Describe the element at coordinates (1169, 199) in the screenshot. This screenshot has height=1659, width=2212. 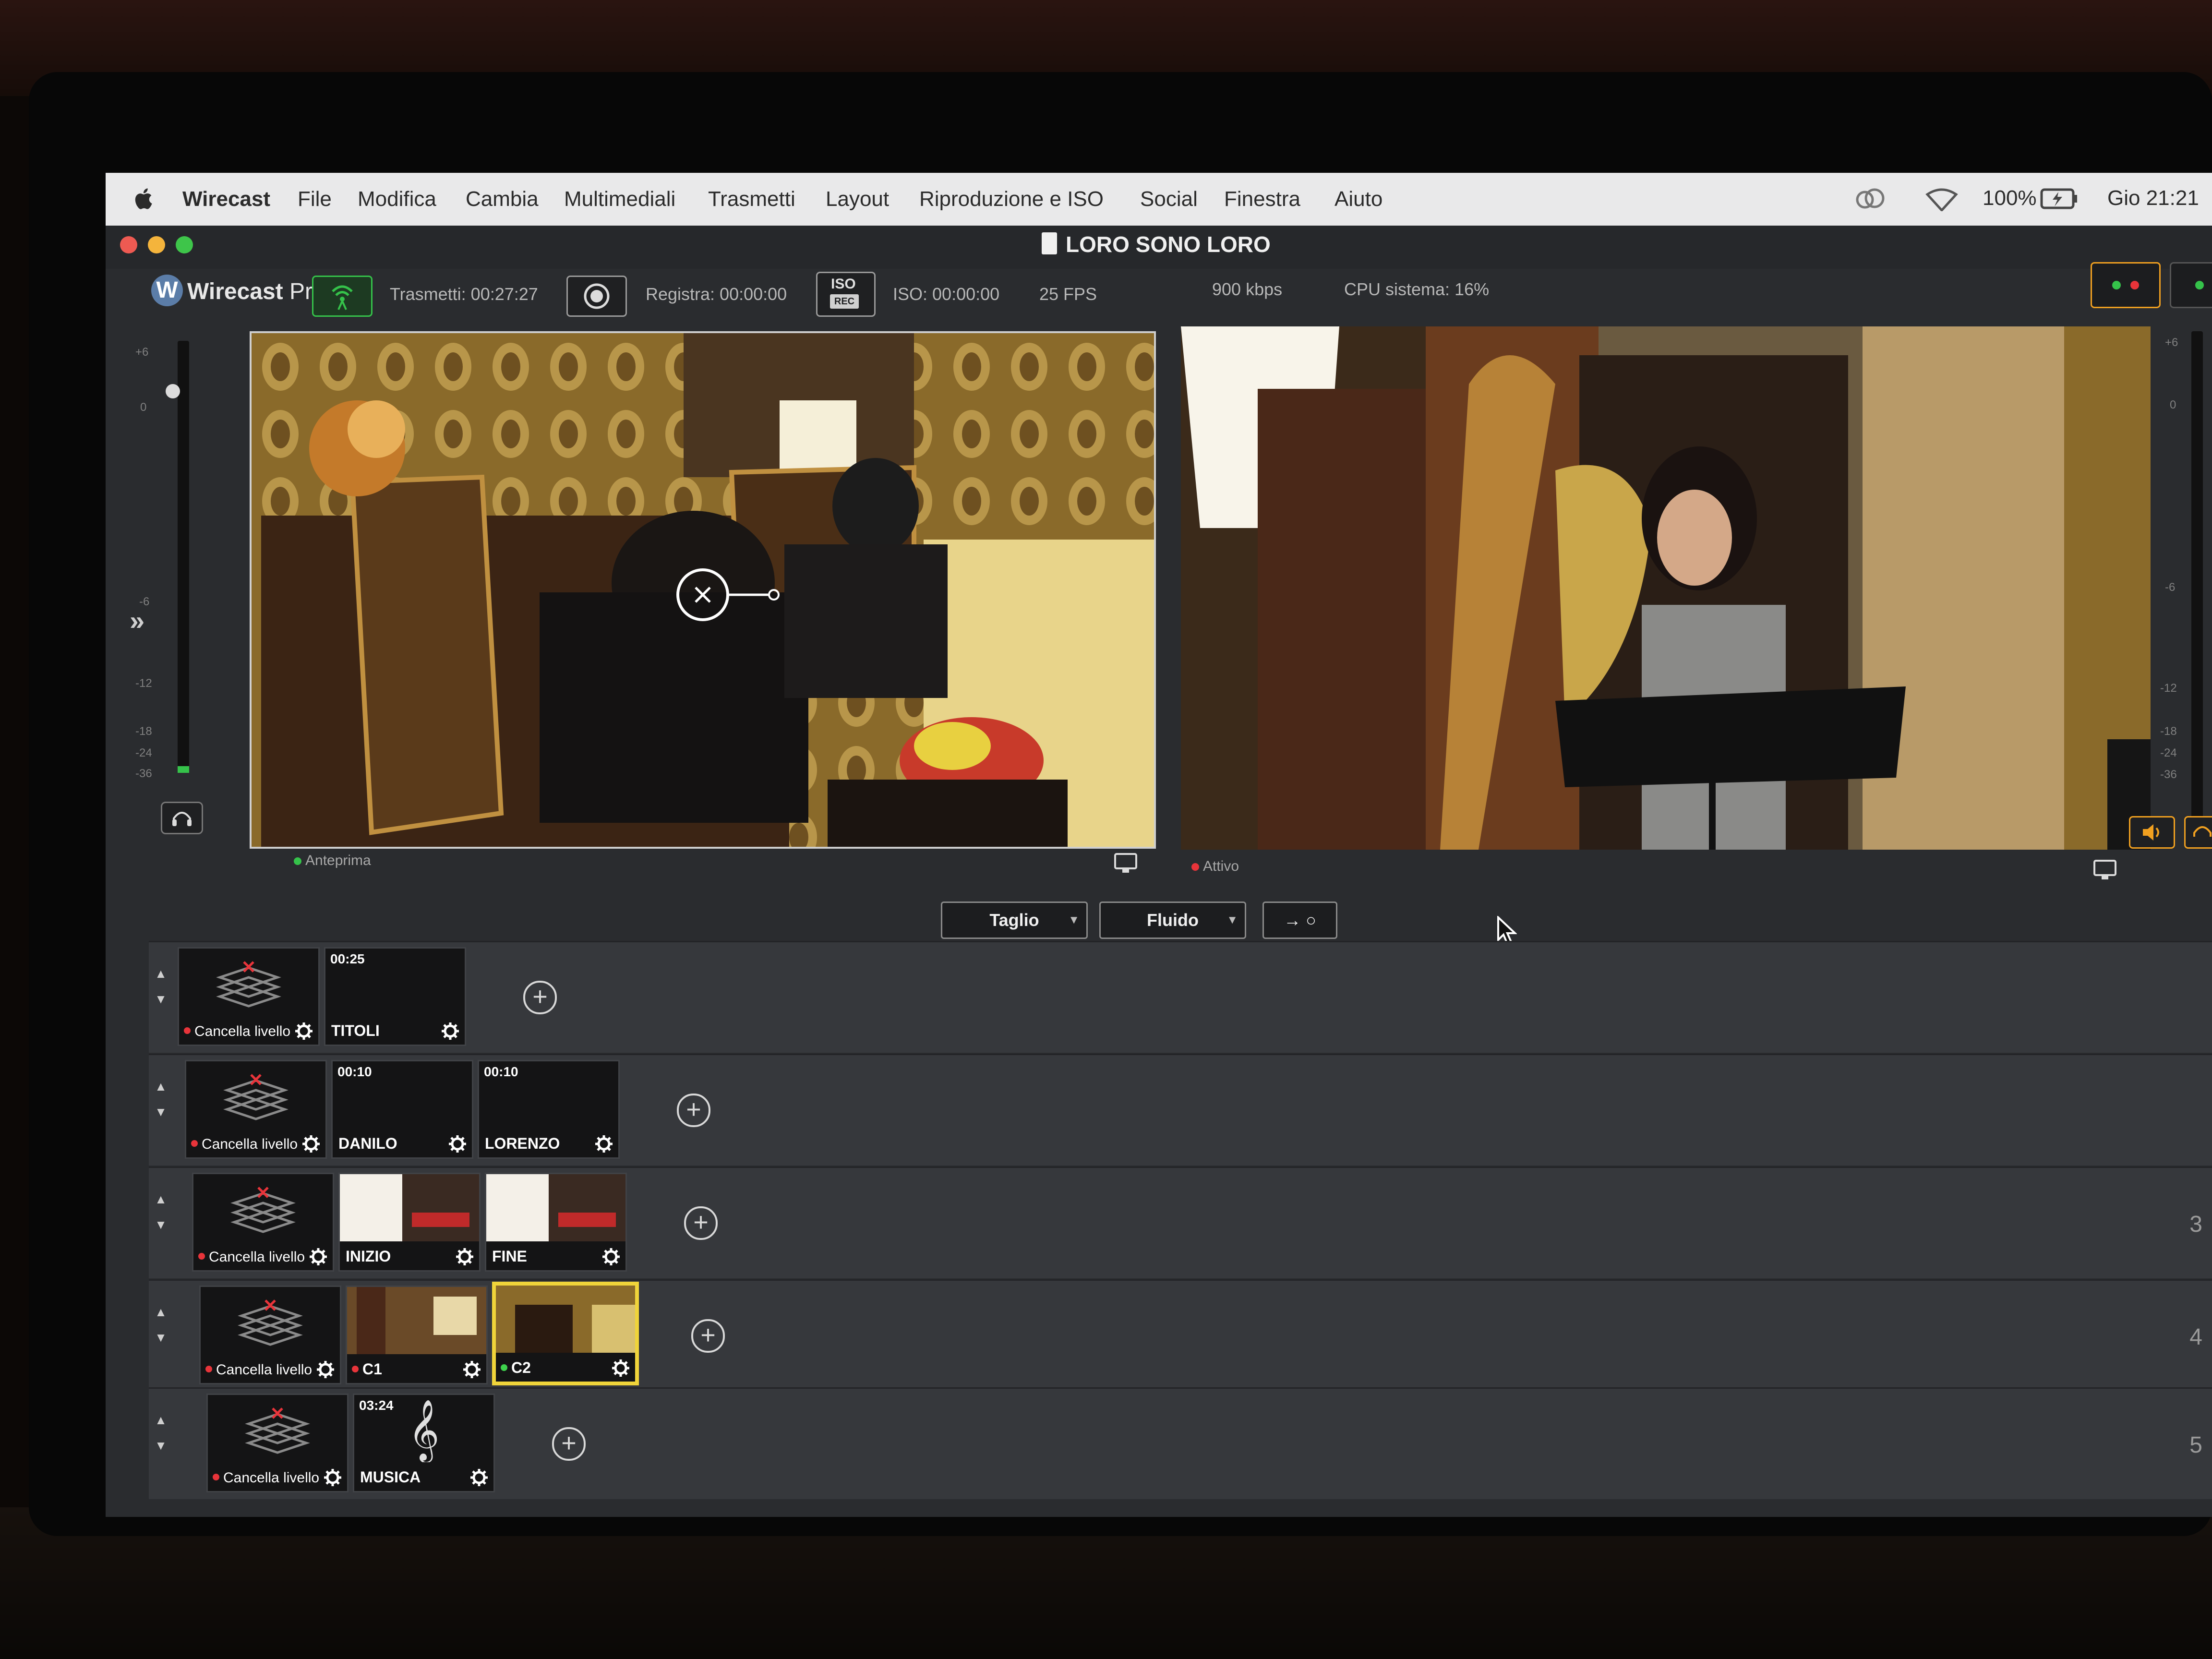
I see `menu-social: Social` at that location.